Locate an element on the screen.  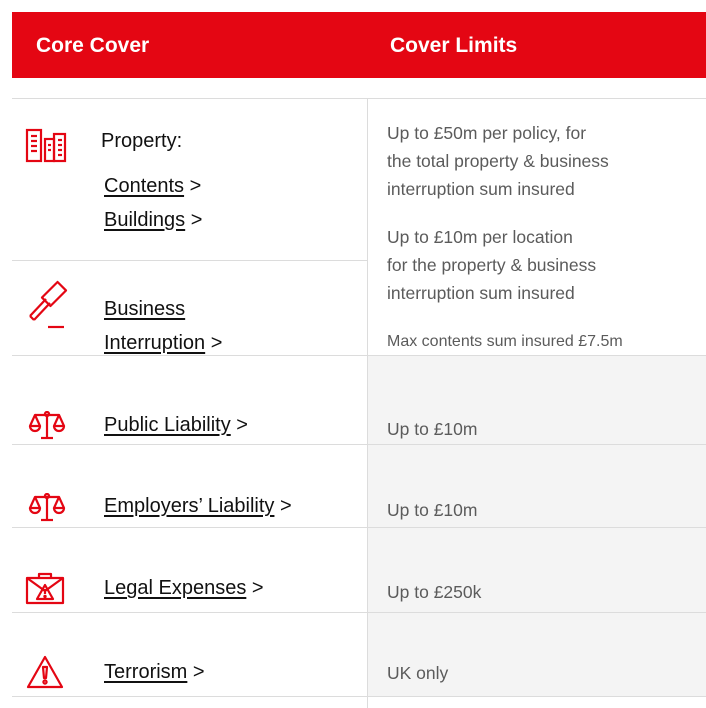
contents-arrow: > is located at coordinates (195, 186).